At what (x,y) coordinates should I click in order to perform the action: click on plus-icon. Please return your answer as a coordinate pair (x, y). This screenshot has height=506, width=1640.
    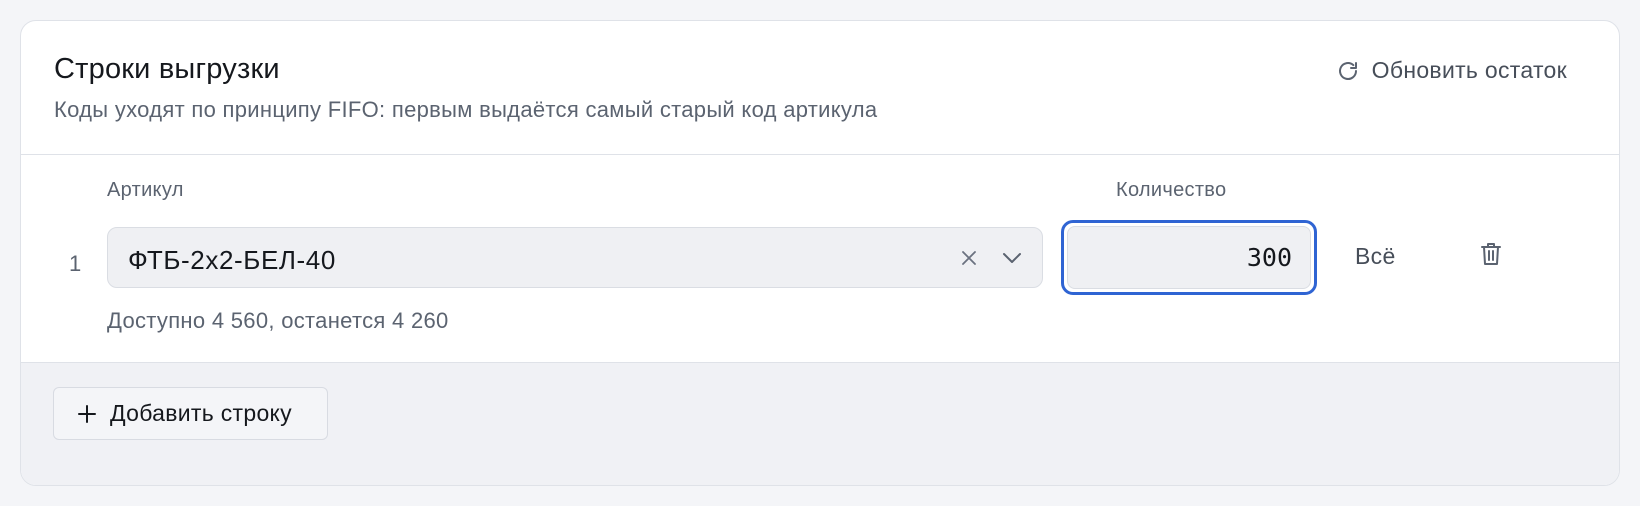
    Looking at the image, I should click on (87, 413).